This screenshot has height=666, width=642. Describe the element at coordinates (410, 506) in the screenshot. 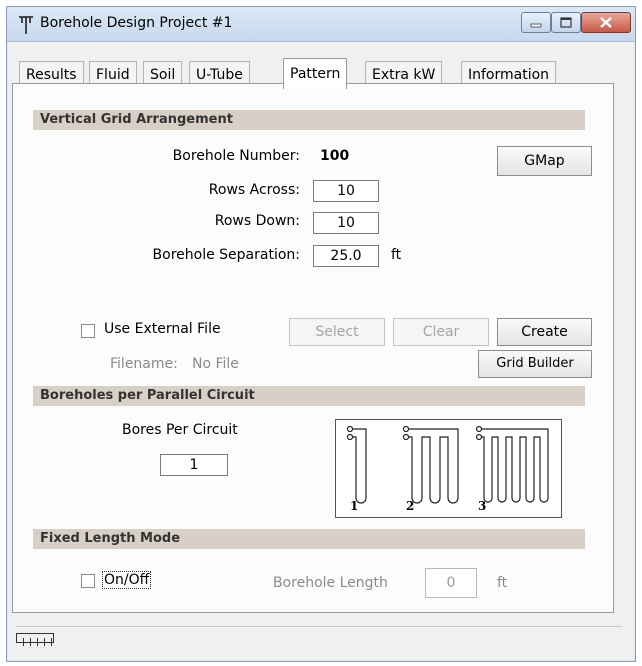

I see `diagram-label-2: 2` at that location.